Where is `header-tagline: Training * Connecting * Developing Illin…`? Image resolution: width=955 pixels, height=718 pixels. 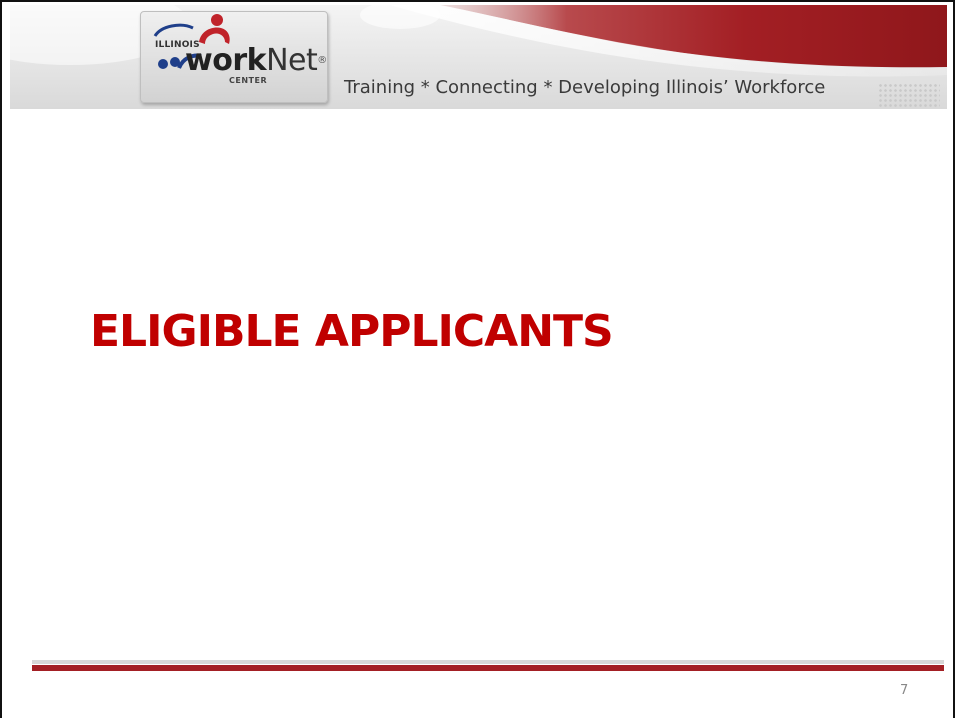 header-tagline: Training * Connecting * Developing Illin… is located at coordinates (585, 87).